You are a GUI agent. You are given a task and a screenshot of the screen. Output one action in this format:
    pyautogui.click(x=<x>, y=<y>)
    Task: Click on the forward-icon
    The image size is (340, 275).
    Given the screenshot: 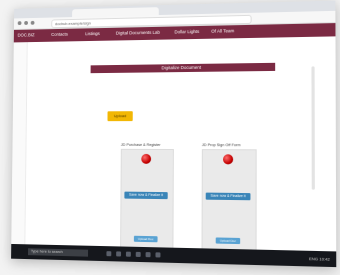 What is the action you would take?
    pyautogui.click(x=26, y=23)
    